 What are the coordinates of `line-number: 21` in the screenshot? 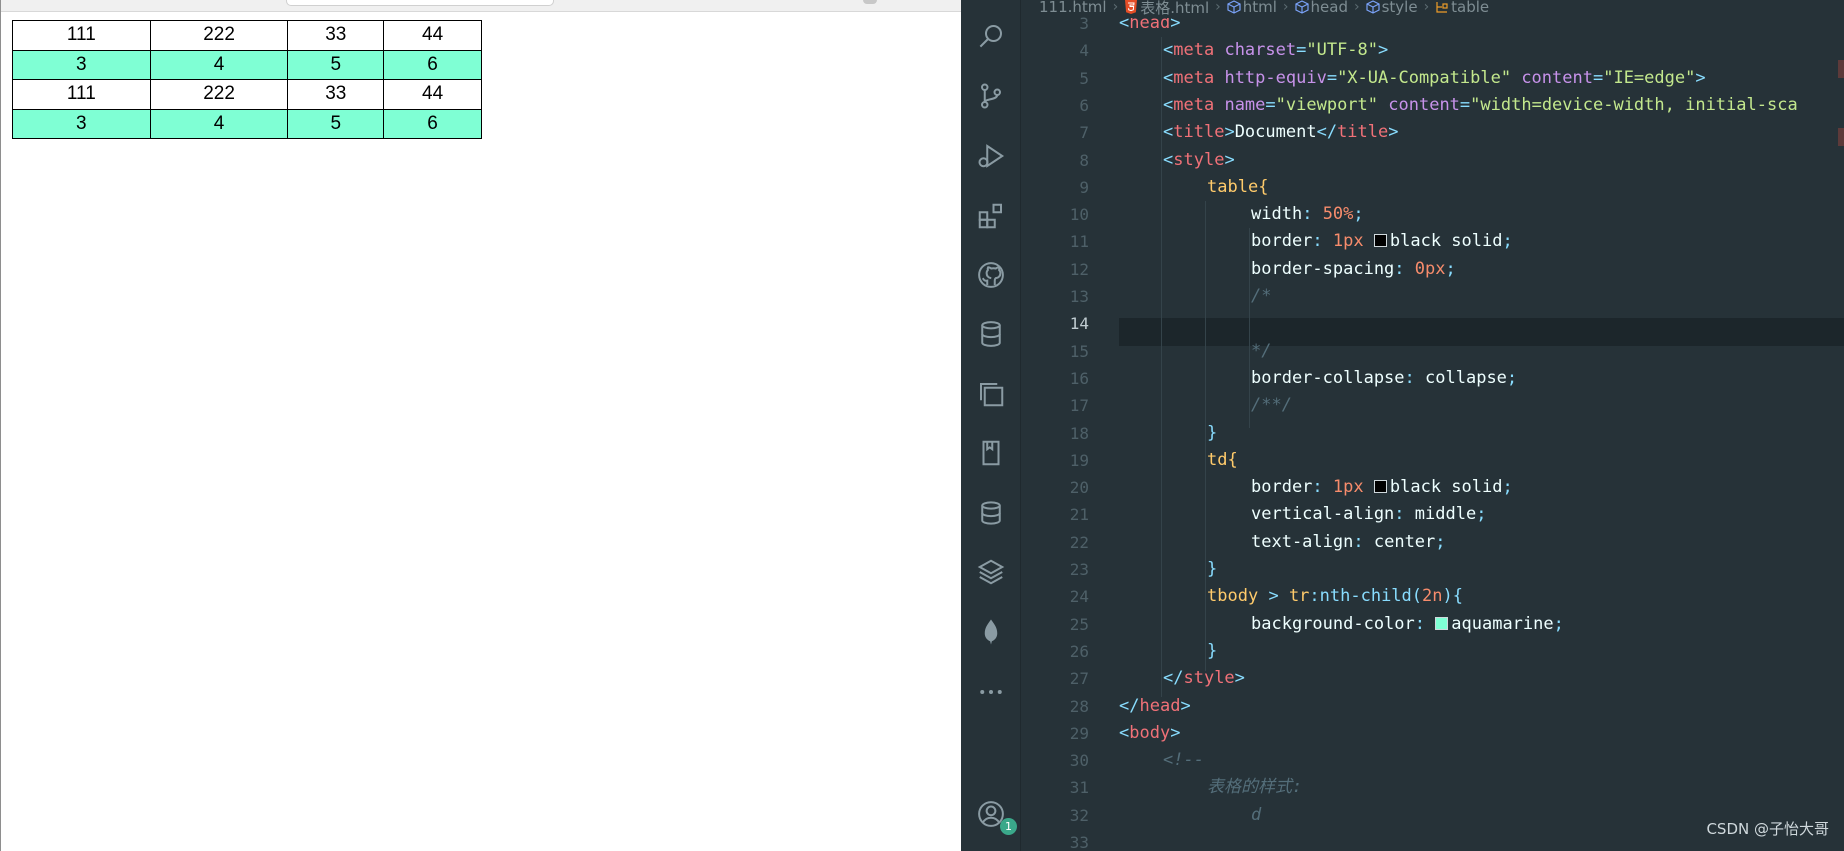 It's located at (1079, 515).